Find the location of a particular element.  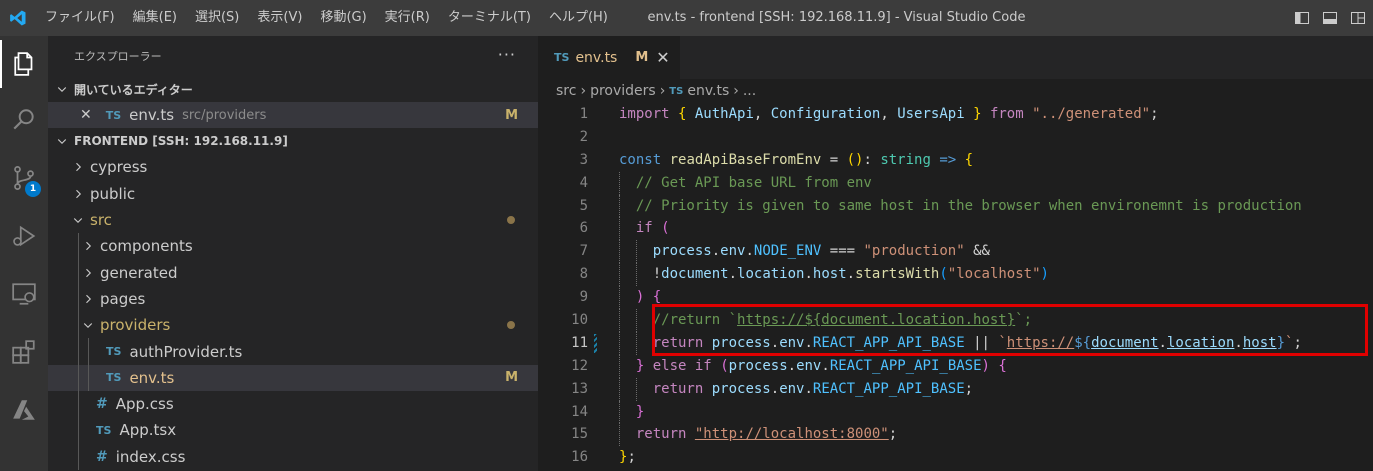

modified-badge: M is located at coordinates (511, 378).